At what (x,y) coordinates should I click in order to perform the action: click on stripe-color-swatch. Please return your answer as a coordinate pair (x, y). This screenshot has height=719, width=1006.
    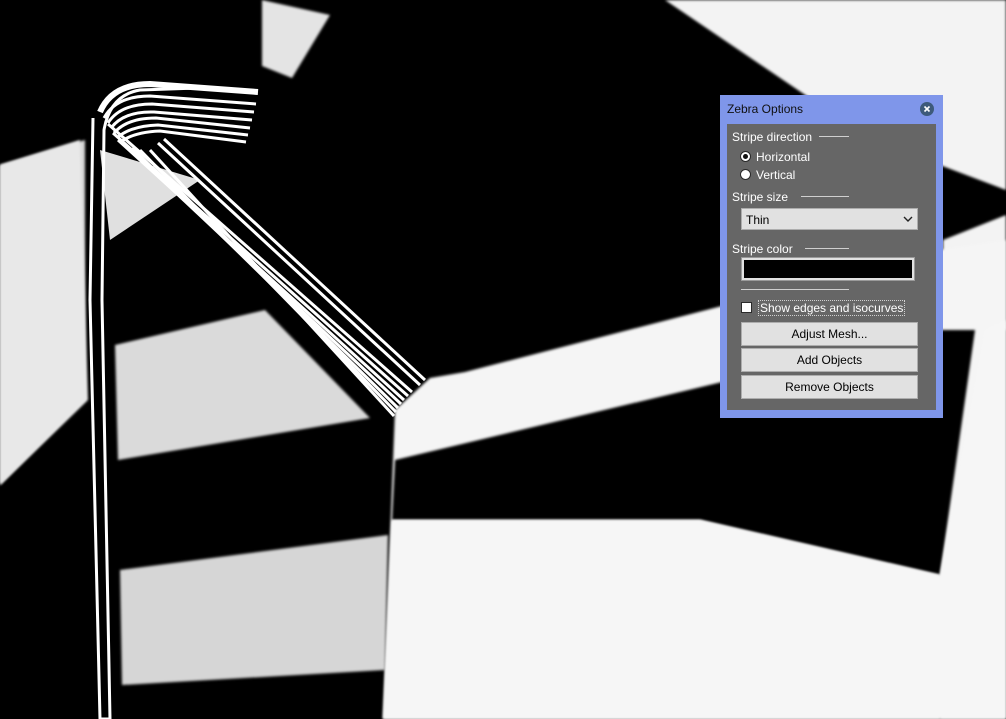
    Looking at the image, I should click on (828, 269).